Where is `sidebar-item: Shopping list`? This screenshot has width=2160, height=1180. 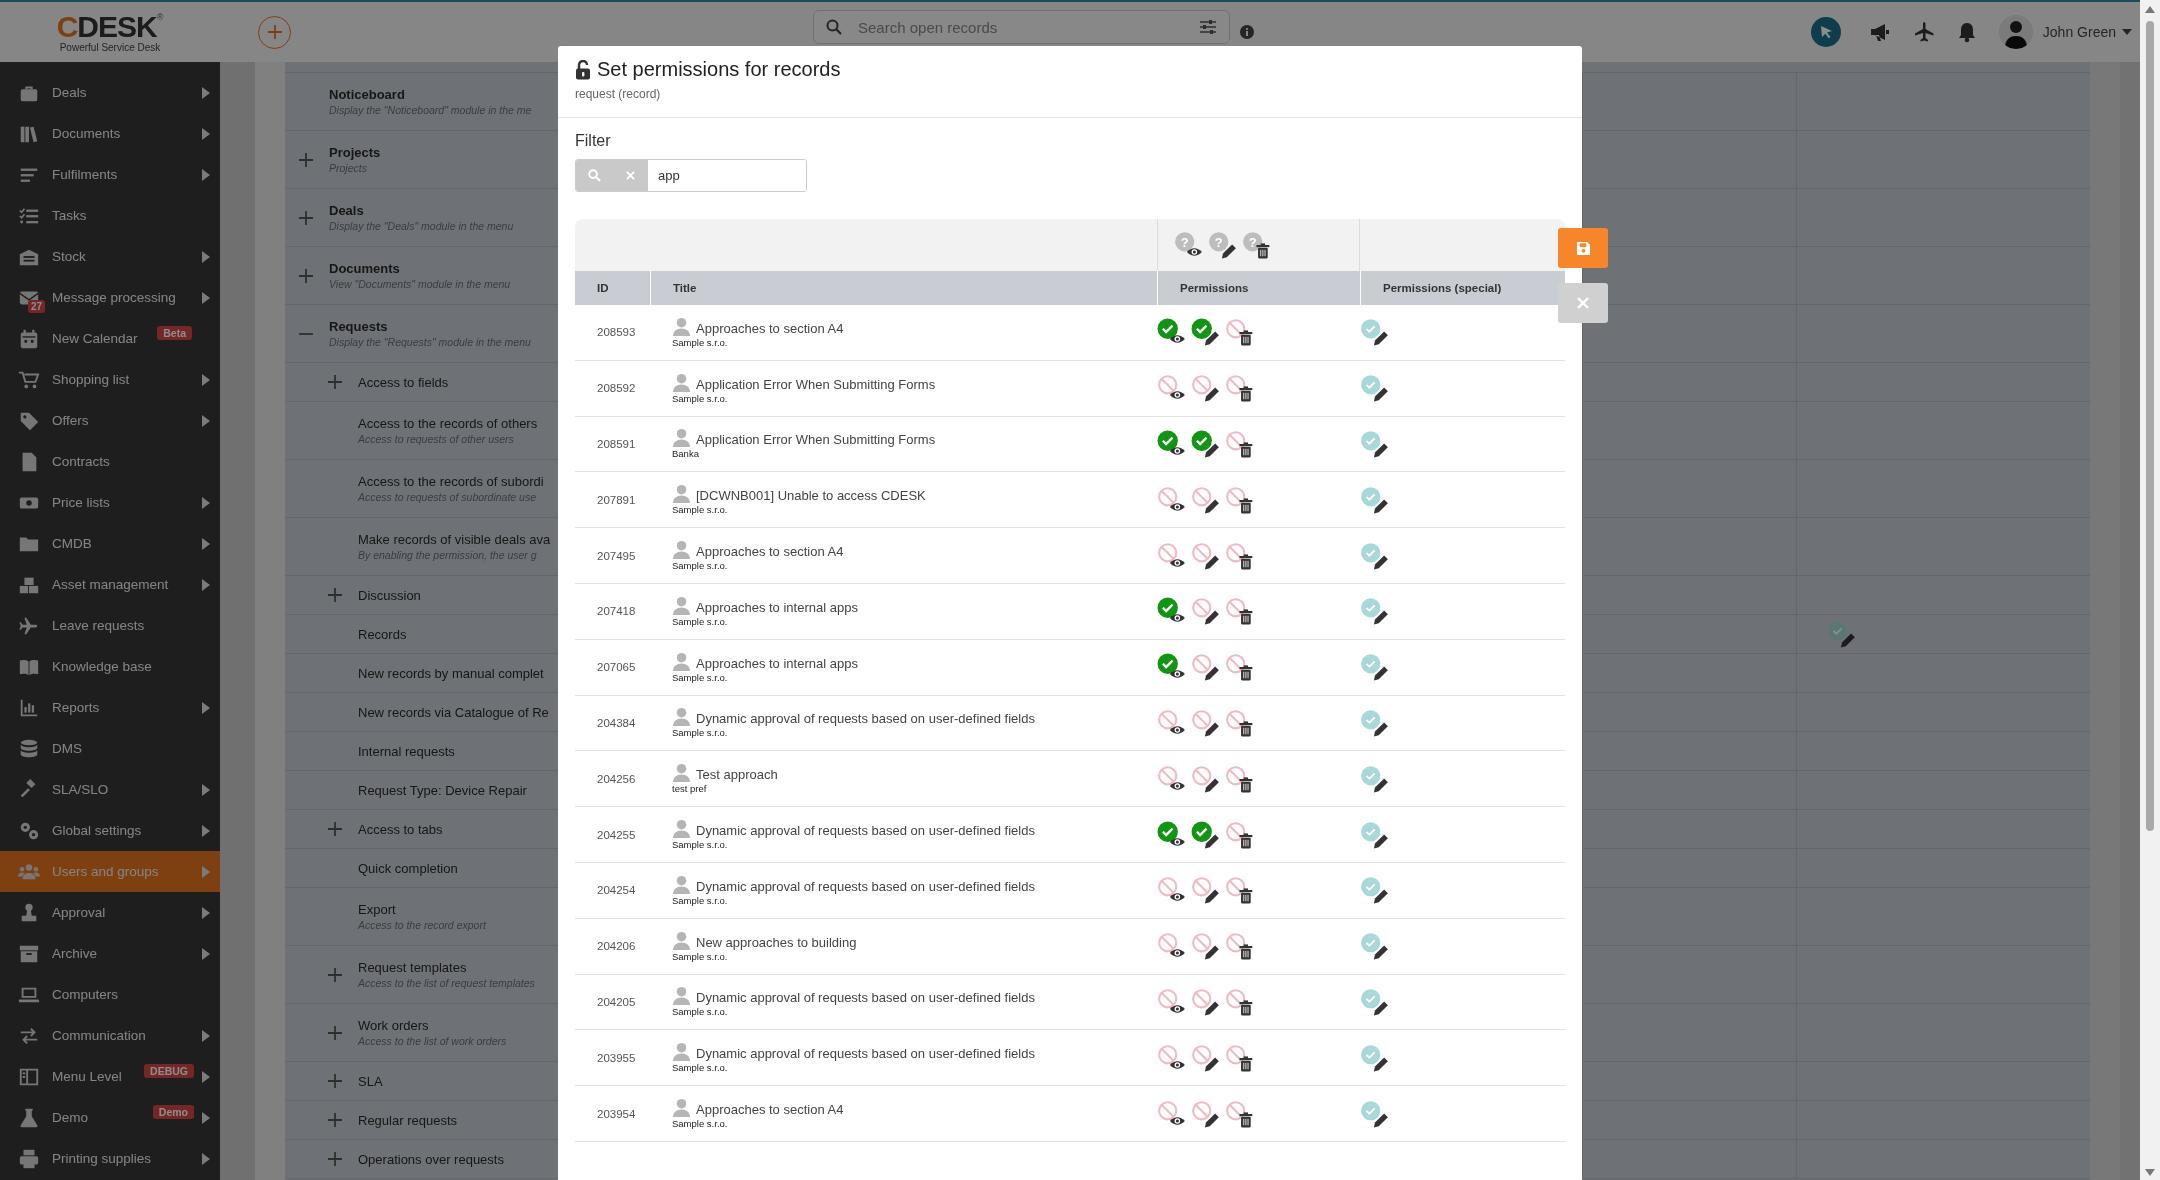
sidebar-item: Shopping list is located at coordinates (110, 379).